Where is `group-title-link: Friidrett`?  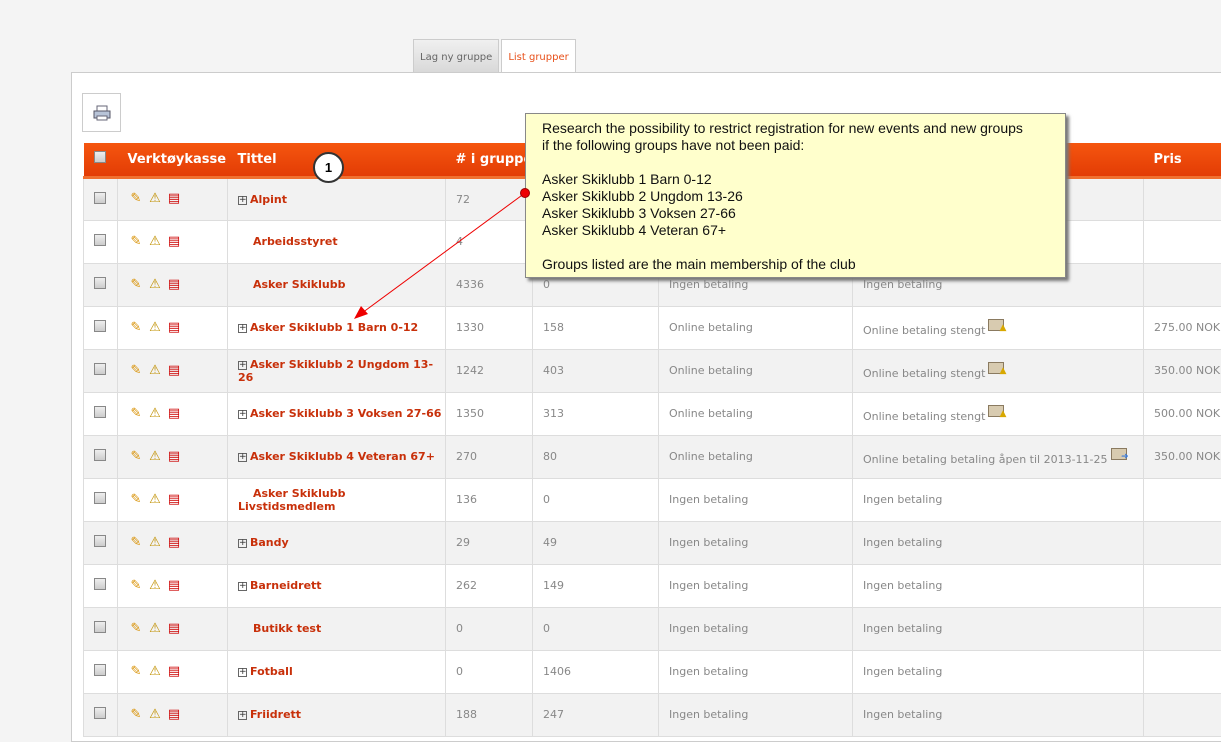 group-title-link: Friidrett is located at coordinates (275, 714).